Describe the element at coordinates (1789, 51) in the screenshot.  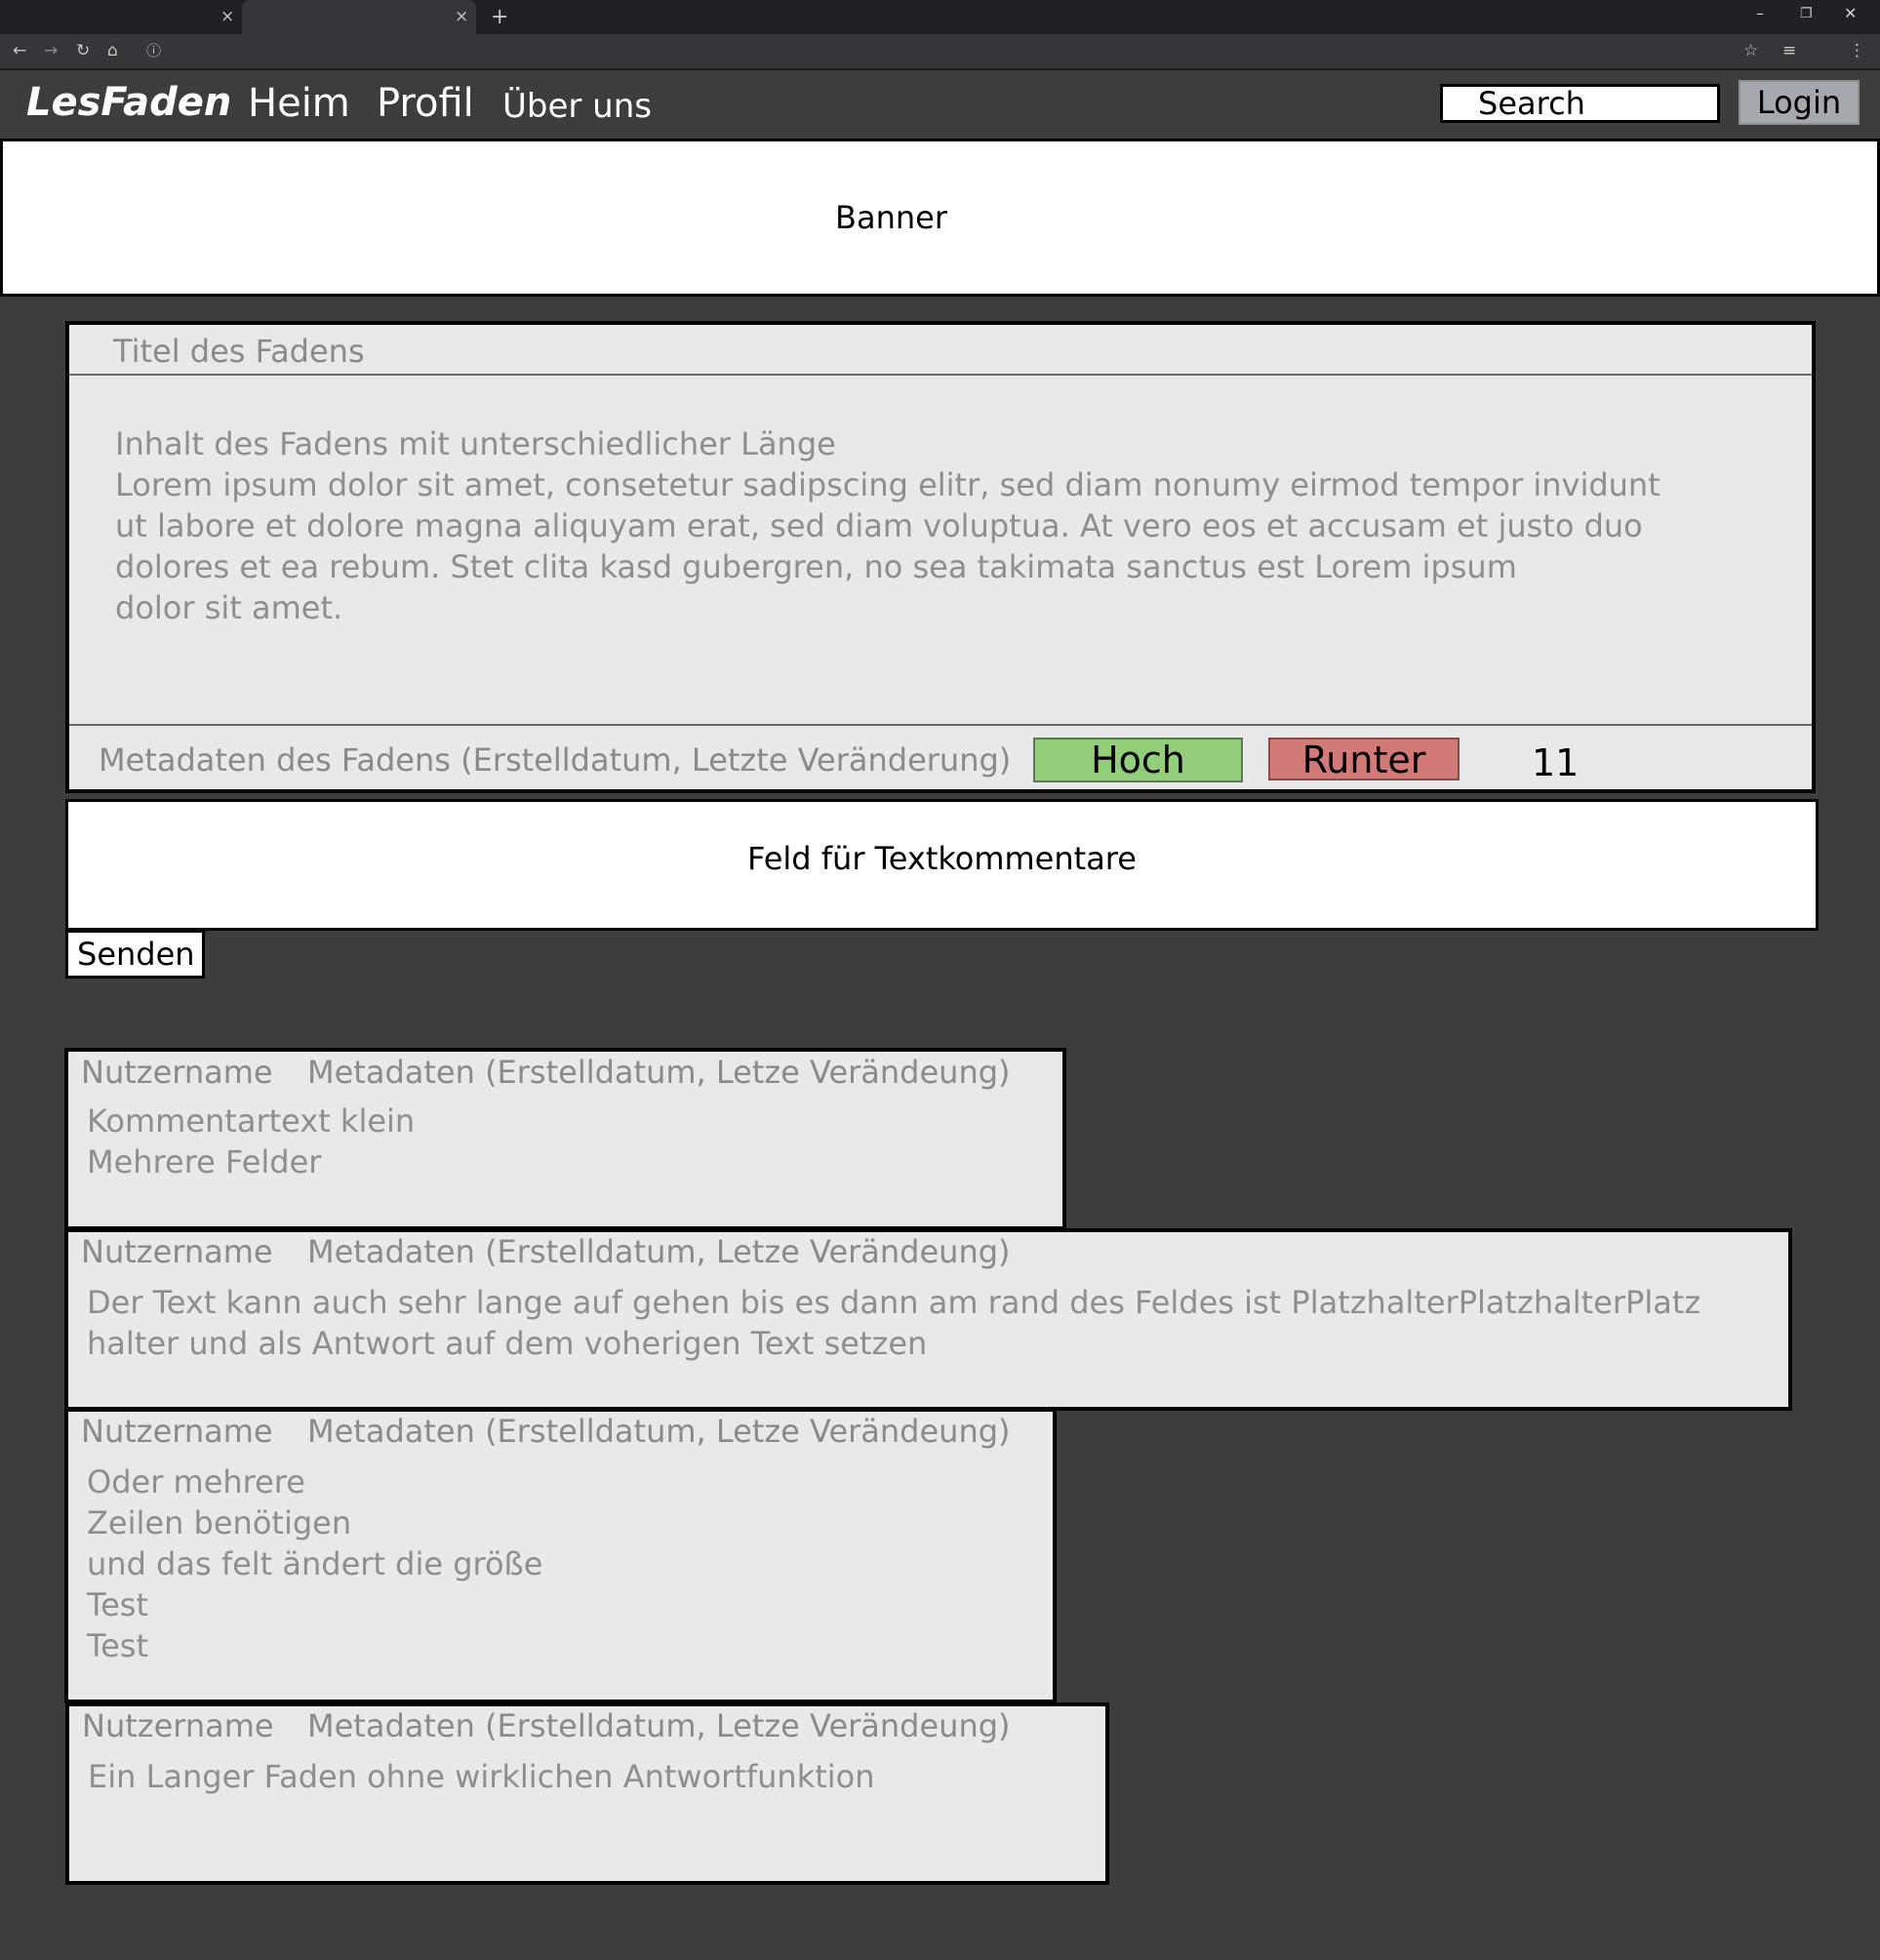
I see `playlist-icon: ≡` at that location.